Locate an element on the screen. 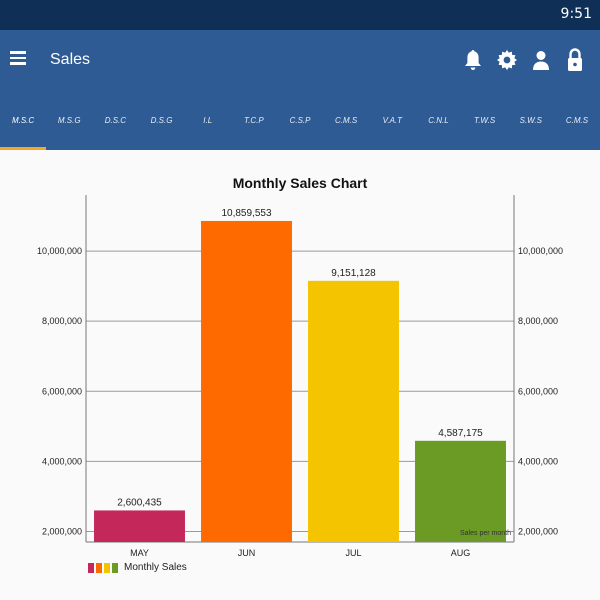  y-tick-label-left: 4,000,000 is located at coordinates (62, 461).